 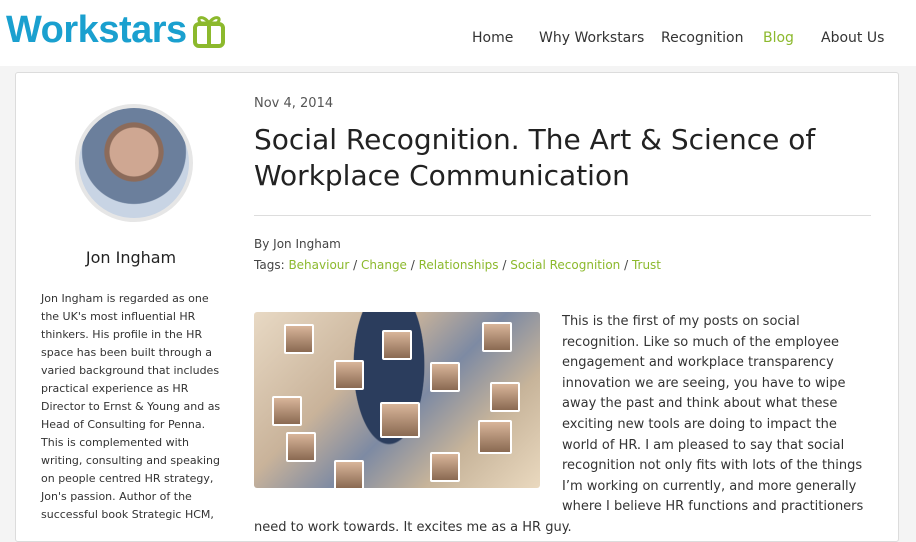 I want to click on tag-change: Change, so click(x=384, y=265).